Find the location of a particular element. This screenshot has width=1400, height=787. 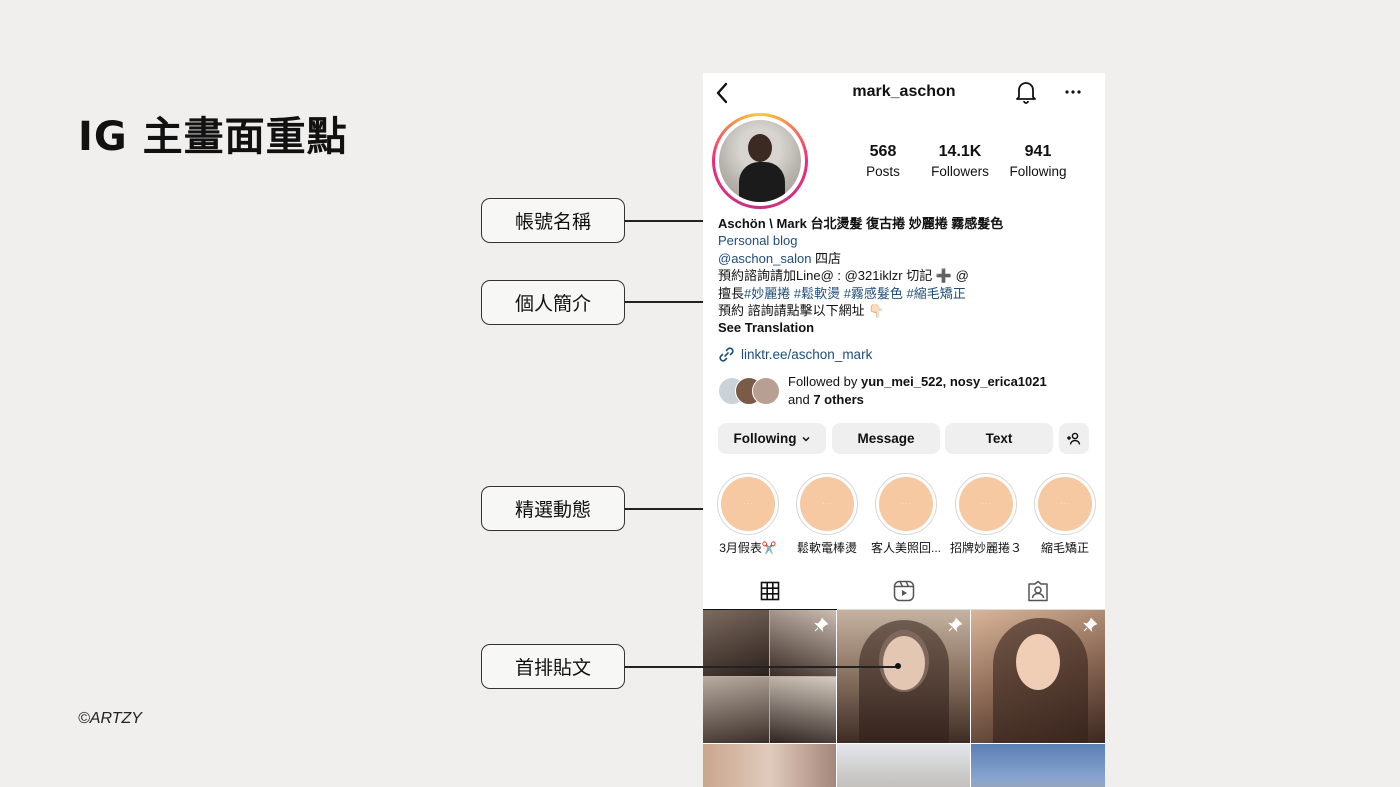

callout-bio: 個人簡介 is located at coordinates (553, 302).